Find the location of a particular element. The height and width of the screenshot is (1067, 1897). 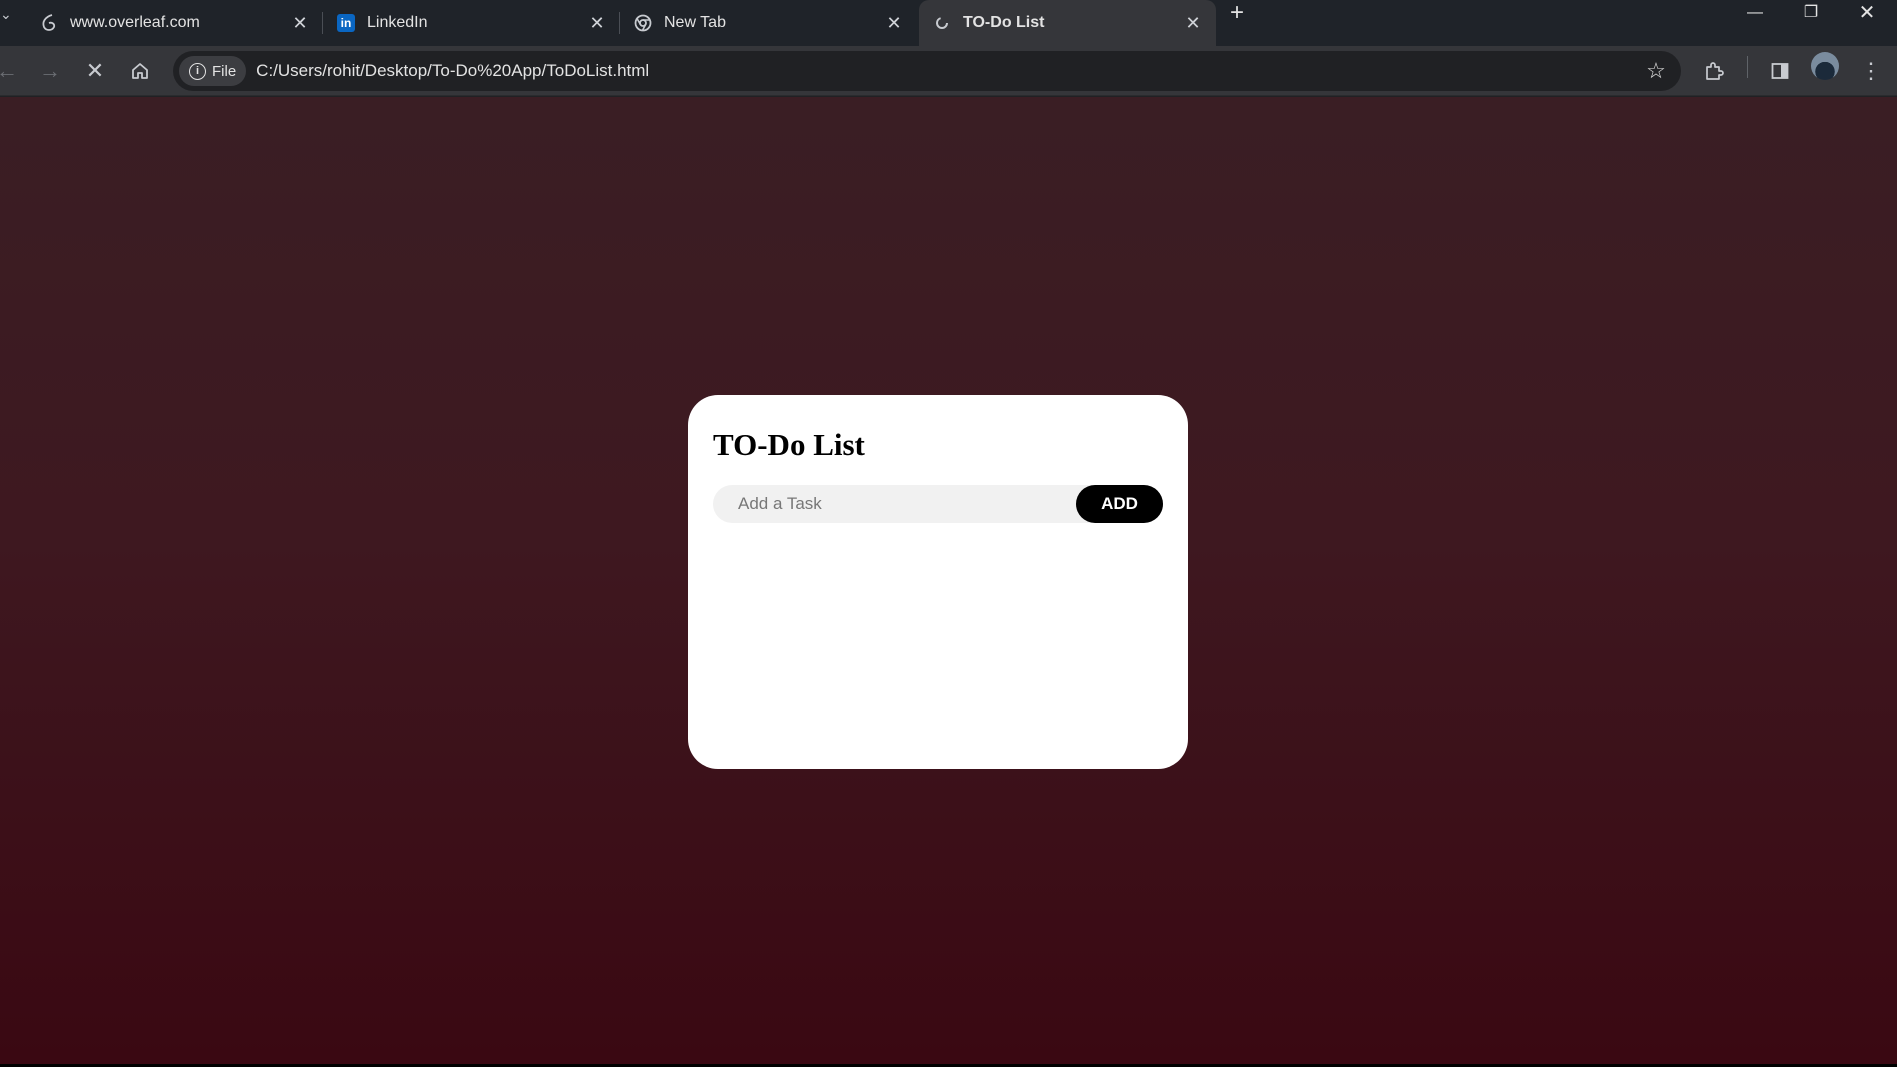

window-close-icon: ✕ is located at coordinates (1867, 14).